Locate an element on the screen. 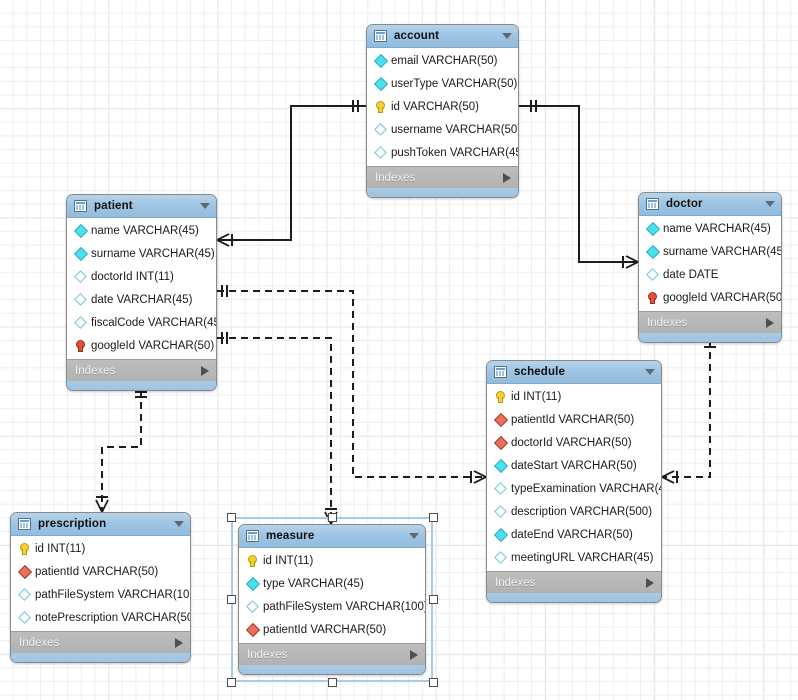 This screenshot has height=700, width=798. table-row: doctorId INT(11) is located at coordinates (141, 276).